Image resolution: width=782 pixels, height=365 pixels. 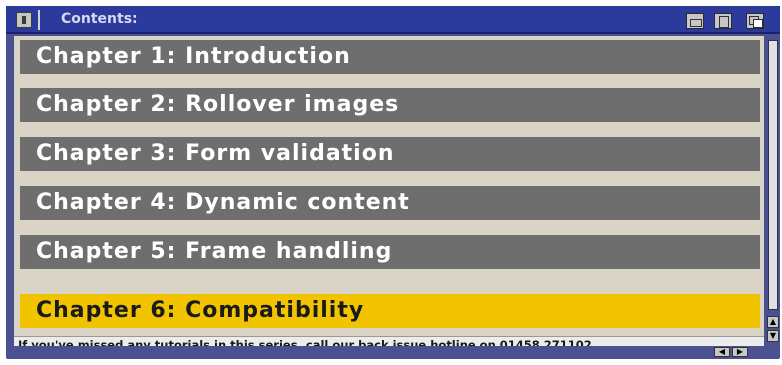 What do you see at coordinates (390, 252) in the screenshot?
I see `chapter-5-link: Chapter 5: Frame handling` at bounding box center [390, 252].